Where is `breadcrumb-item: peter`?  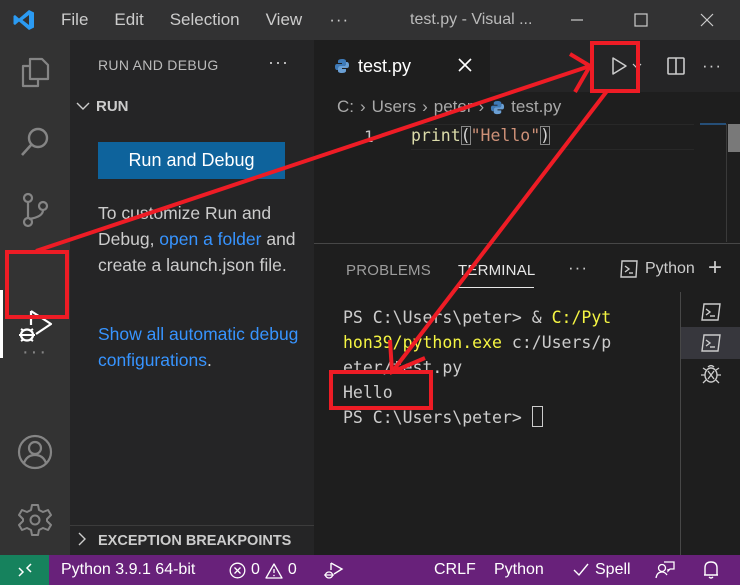 breadcrumb-item: peter is located at coordinates (453, 107).